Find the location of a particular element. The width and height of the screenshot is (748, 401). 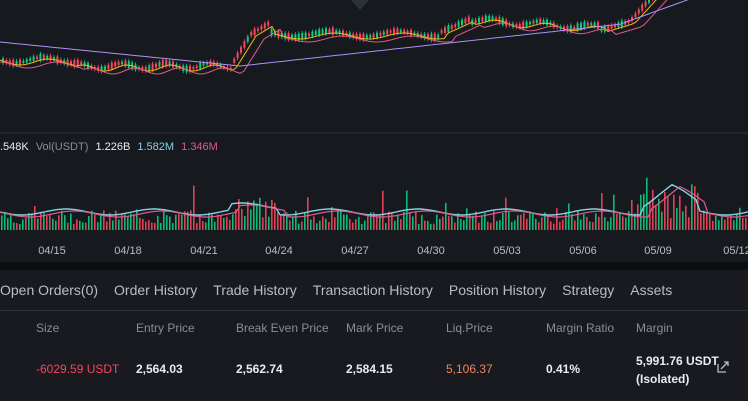

margin-ratio-value: 0.41% is located at coordinates (563, 369).